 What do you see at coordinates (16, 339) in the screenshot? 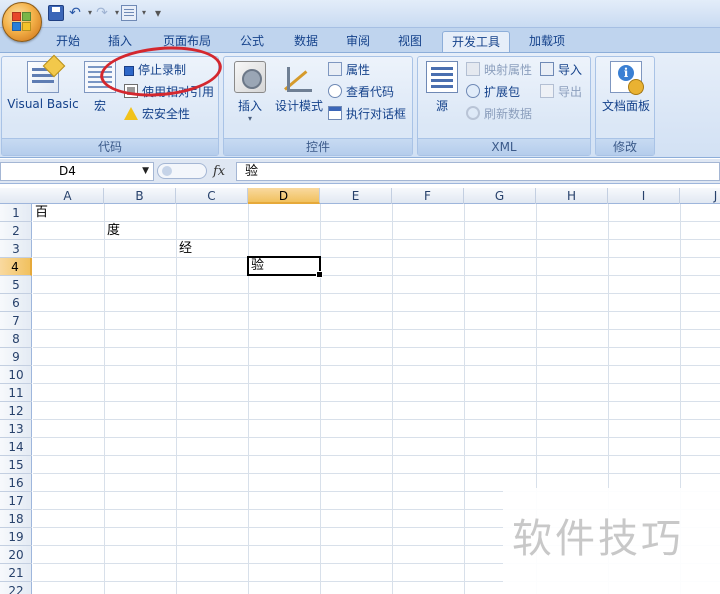
I see `row-header: 8` at bounding box center [16, 339].